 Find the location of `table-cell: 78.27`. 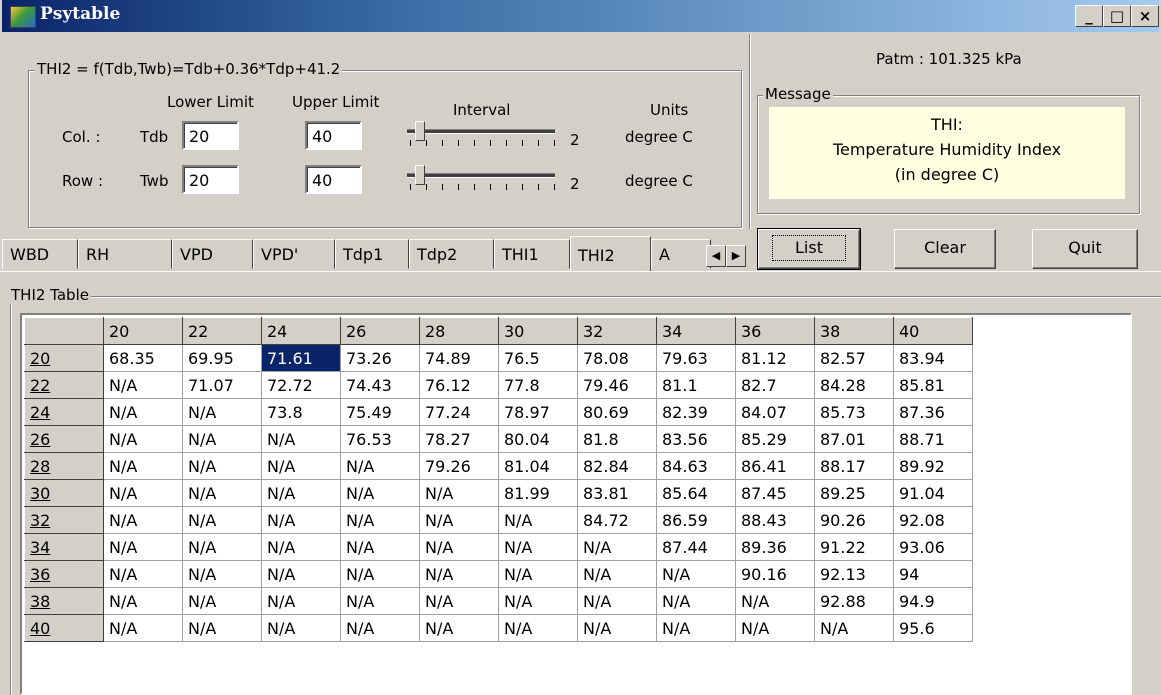

table-cell: 78.27 is located at coordinates (459, 439).